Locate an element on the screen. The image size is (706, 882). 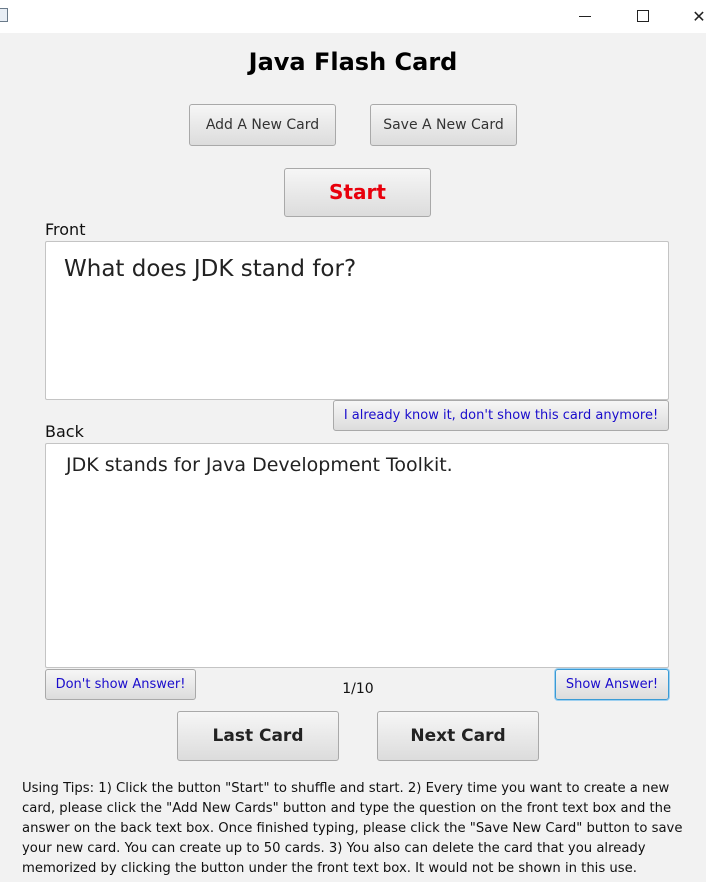
maximize-button is located at coordinates (643, 16).